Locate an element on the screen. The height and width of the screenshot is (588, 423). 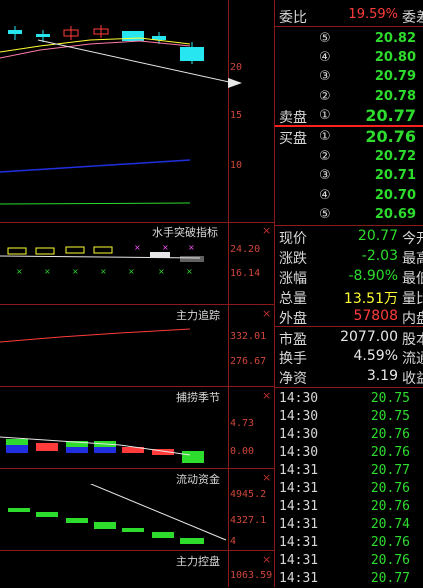
tick-row: 14:31 20.74 is located at coordinates (351, 525).